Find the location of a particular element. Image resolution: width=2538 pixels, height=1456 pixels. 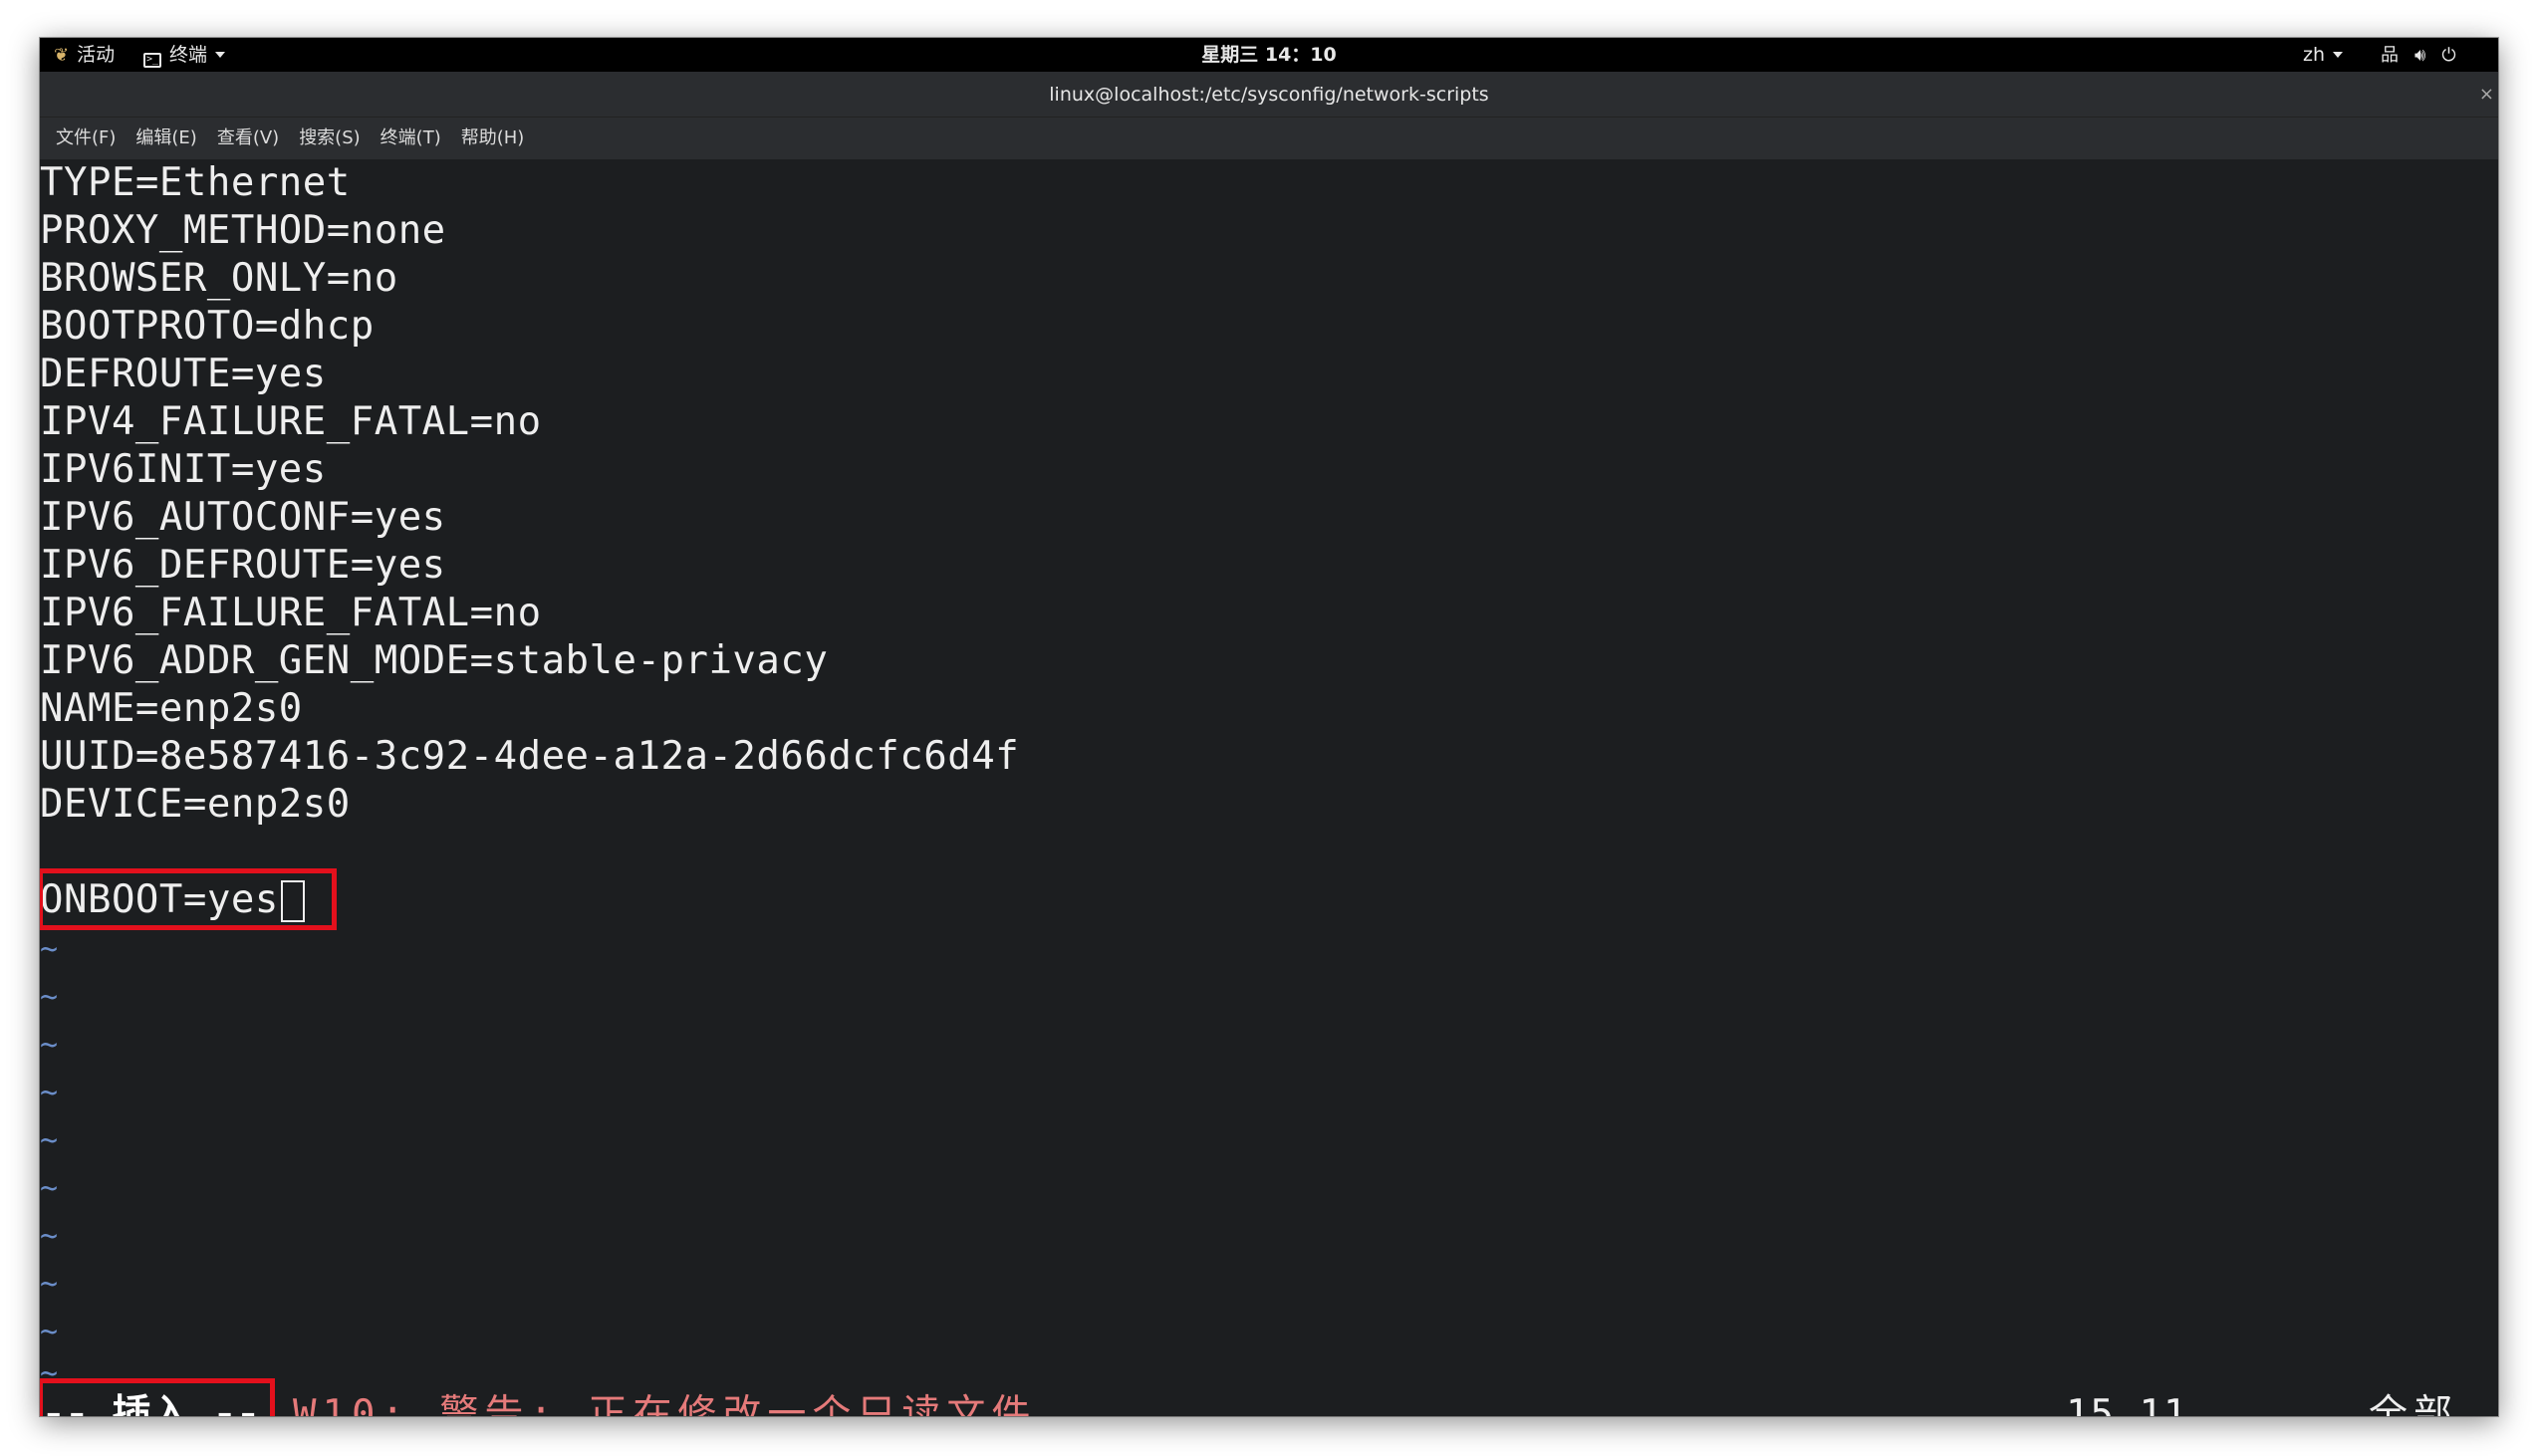

file-line: BROWSER_ONLY=no is located at coordinates (219, 278).